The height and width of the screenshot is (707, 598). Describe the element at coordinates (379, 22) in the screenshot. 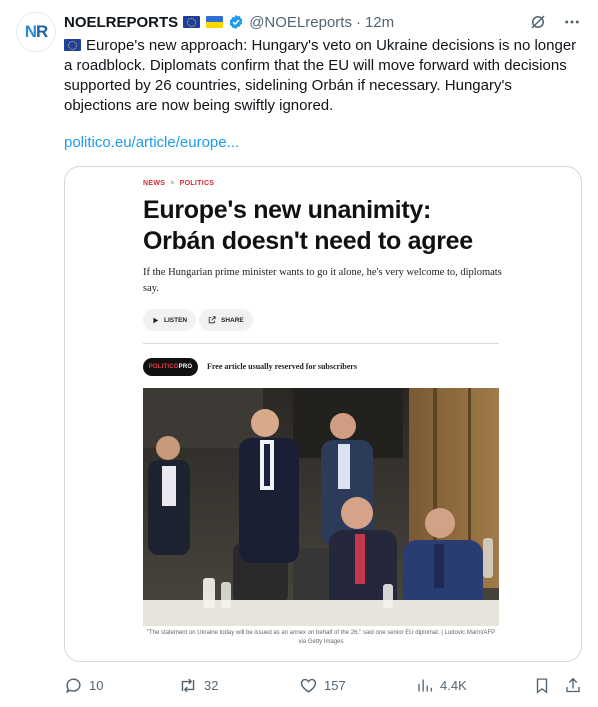

I see `timestamp: 12m` at that location.